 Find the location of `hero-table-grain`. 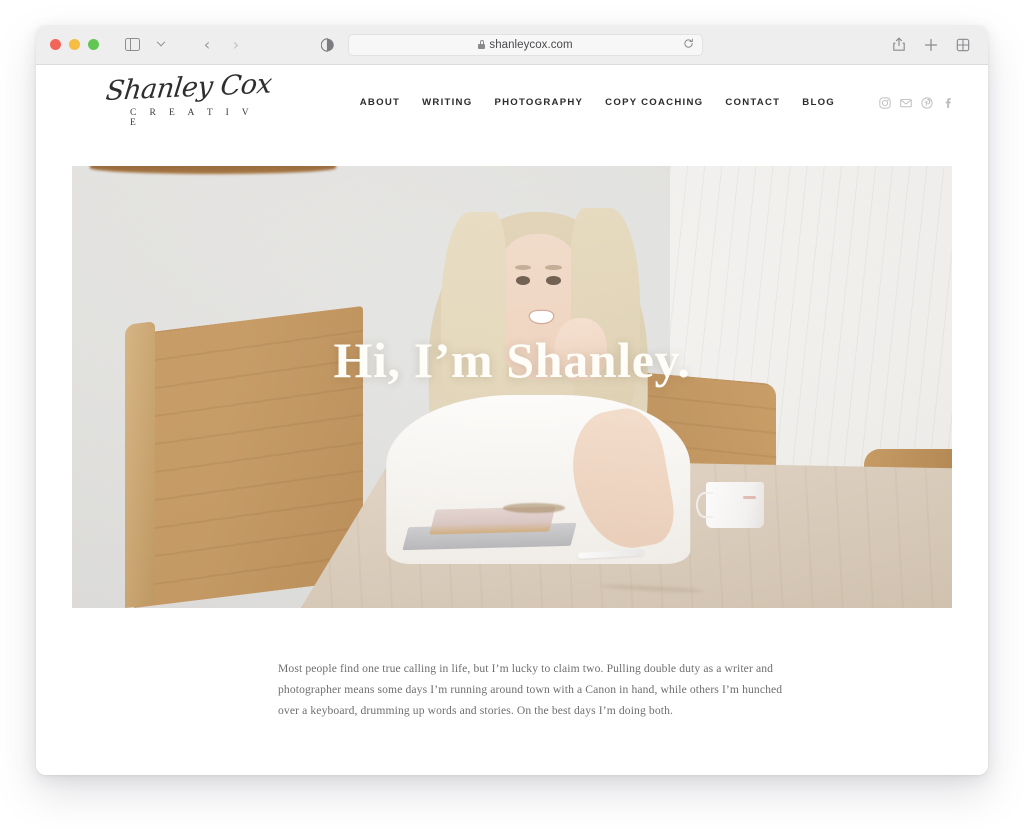

hero-table-grain is located at coordinates (652, 589).